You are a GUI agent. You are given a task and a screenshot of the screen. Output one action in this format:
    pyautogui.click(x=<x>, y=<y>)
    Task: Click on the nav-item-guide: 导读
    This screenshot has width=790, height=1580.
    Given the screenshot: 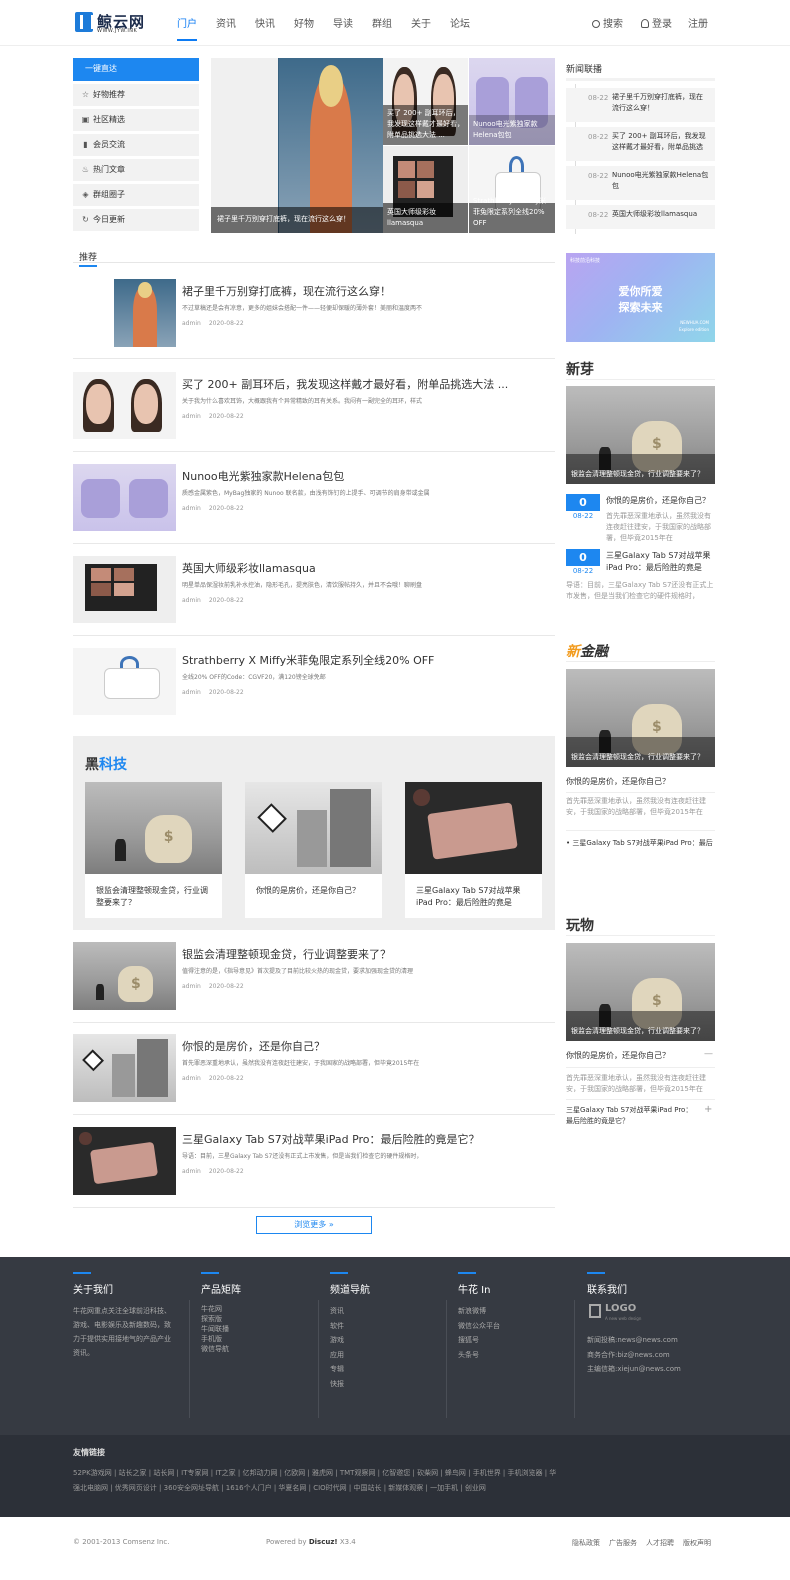 What is the action you would take?
    pyautogui.click(x=343, y=22)
    